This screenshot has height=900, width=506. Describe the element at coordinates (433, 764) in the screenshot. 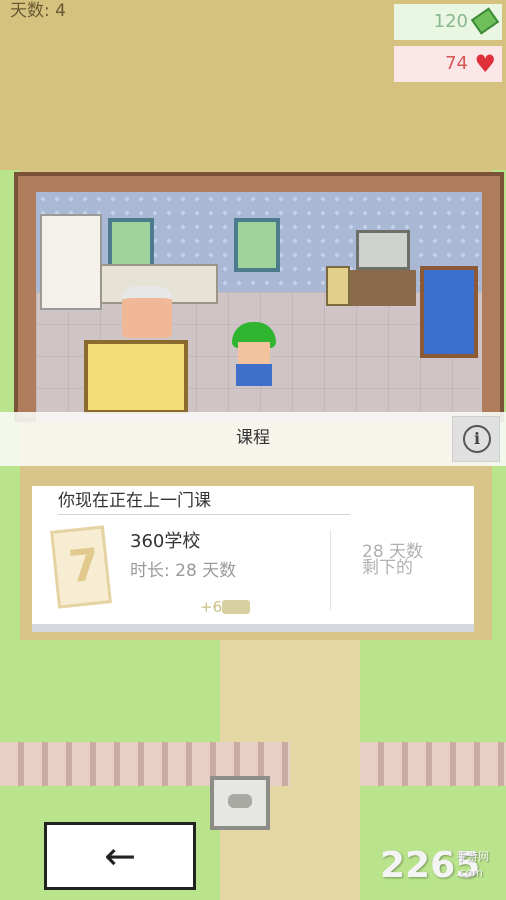

I see `fence-right` at that location.